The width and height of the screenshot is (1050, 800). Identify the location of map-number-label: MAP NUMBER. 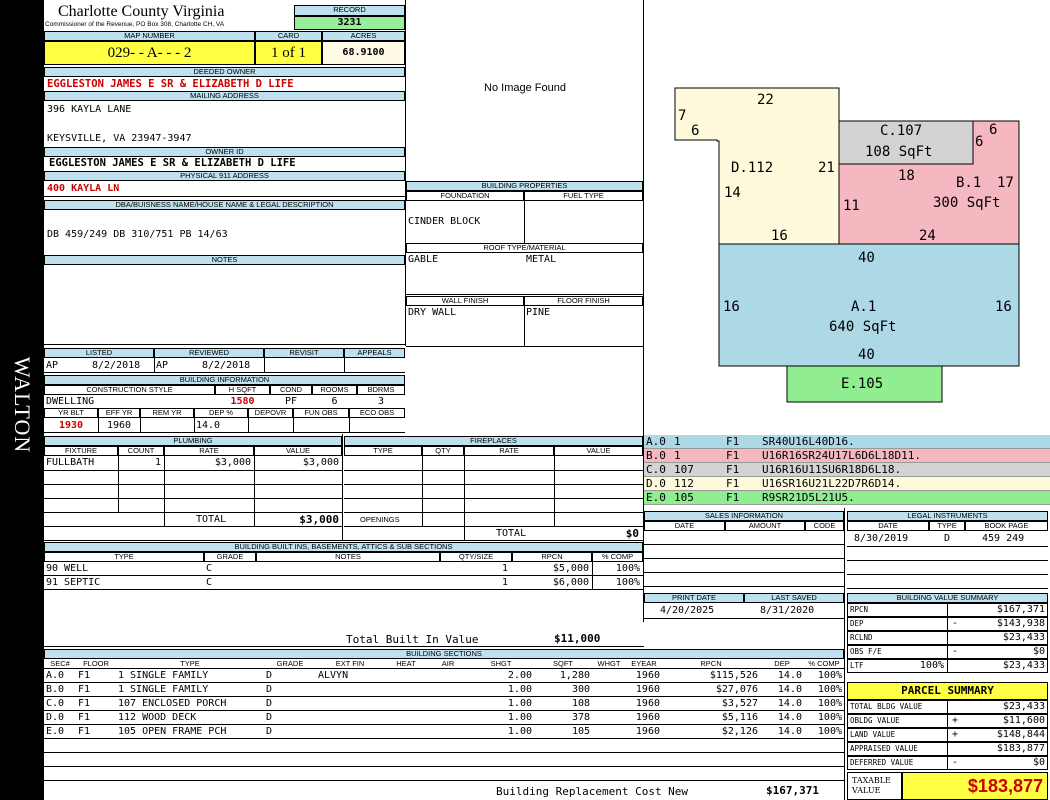
(149, 36).